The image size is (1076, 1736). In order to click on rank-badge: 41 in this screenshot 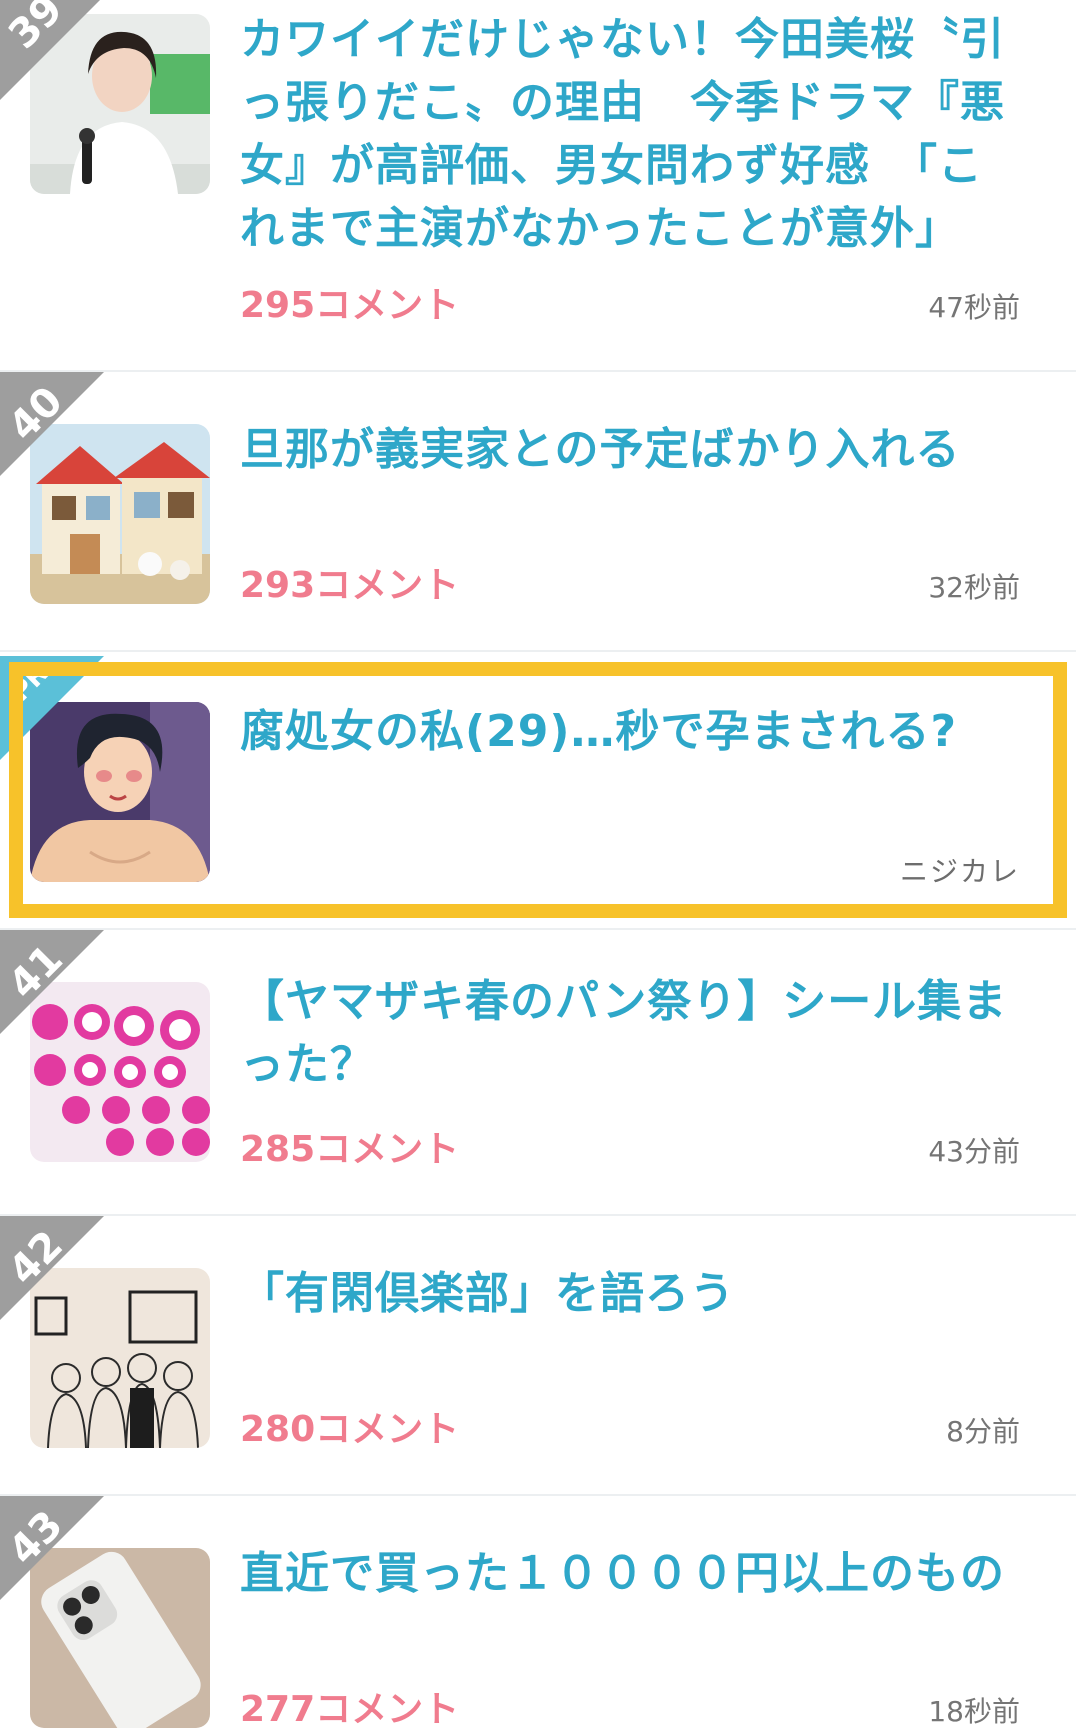, I will do `click(52, 982)`.